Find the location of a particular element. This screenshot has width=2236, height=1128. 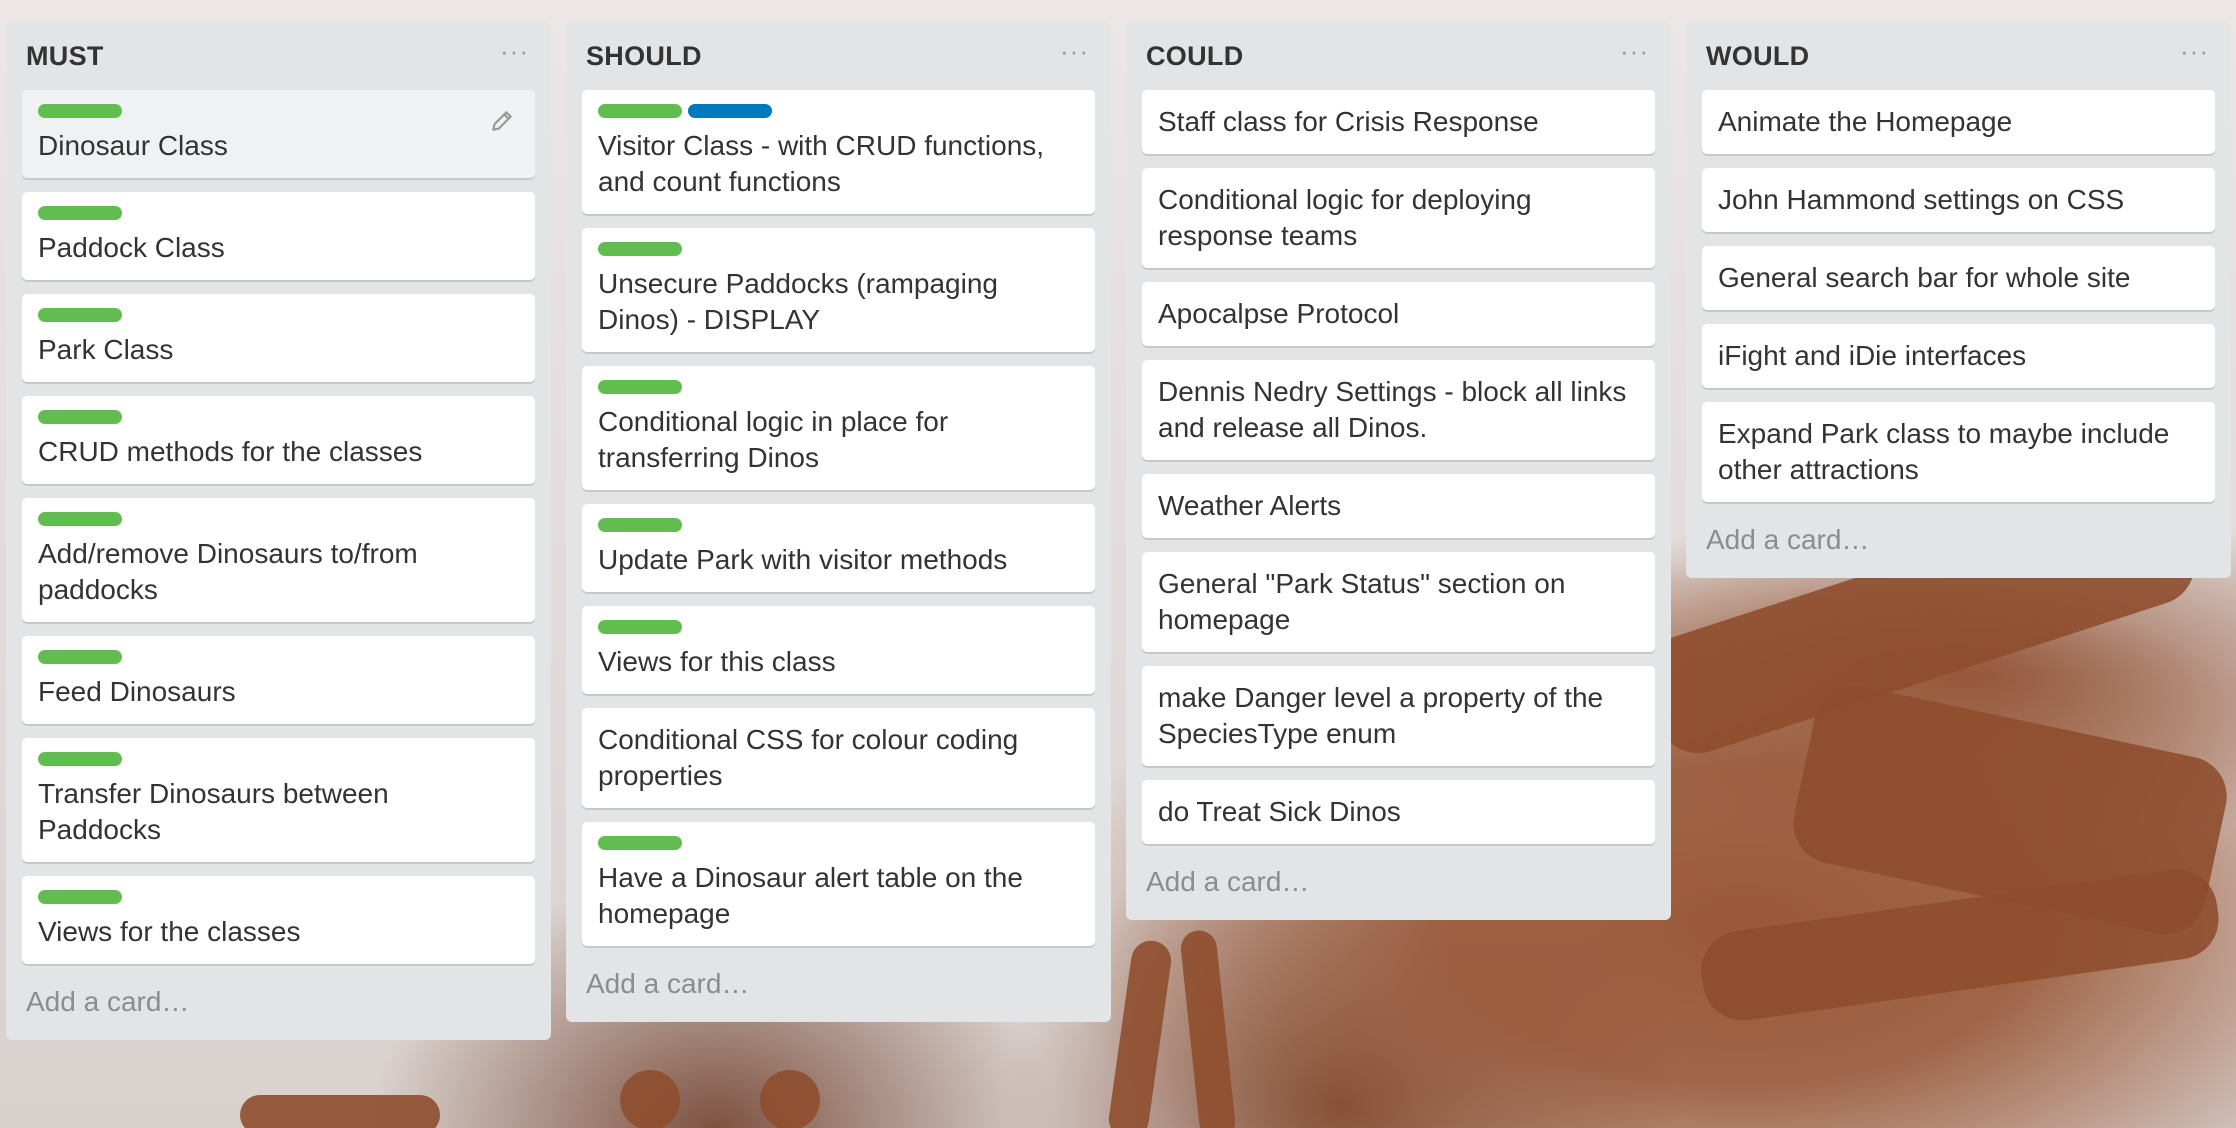

card-title: iFight and iDie interfaces is located at coordinates (1872, 355).